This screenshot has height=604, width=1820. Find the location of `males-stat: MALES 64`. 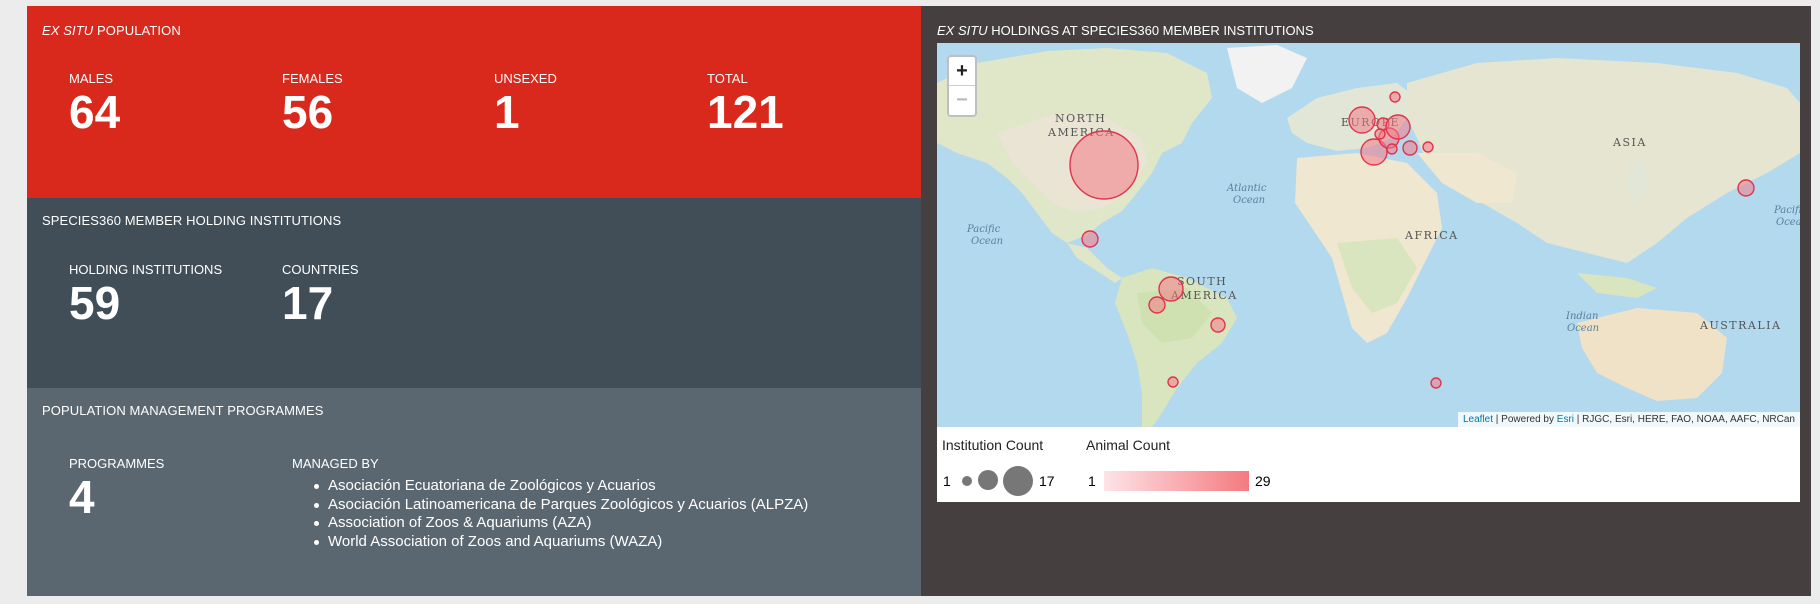

males-stat: MALES 64 is located at coordinates (94, 103).